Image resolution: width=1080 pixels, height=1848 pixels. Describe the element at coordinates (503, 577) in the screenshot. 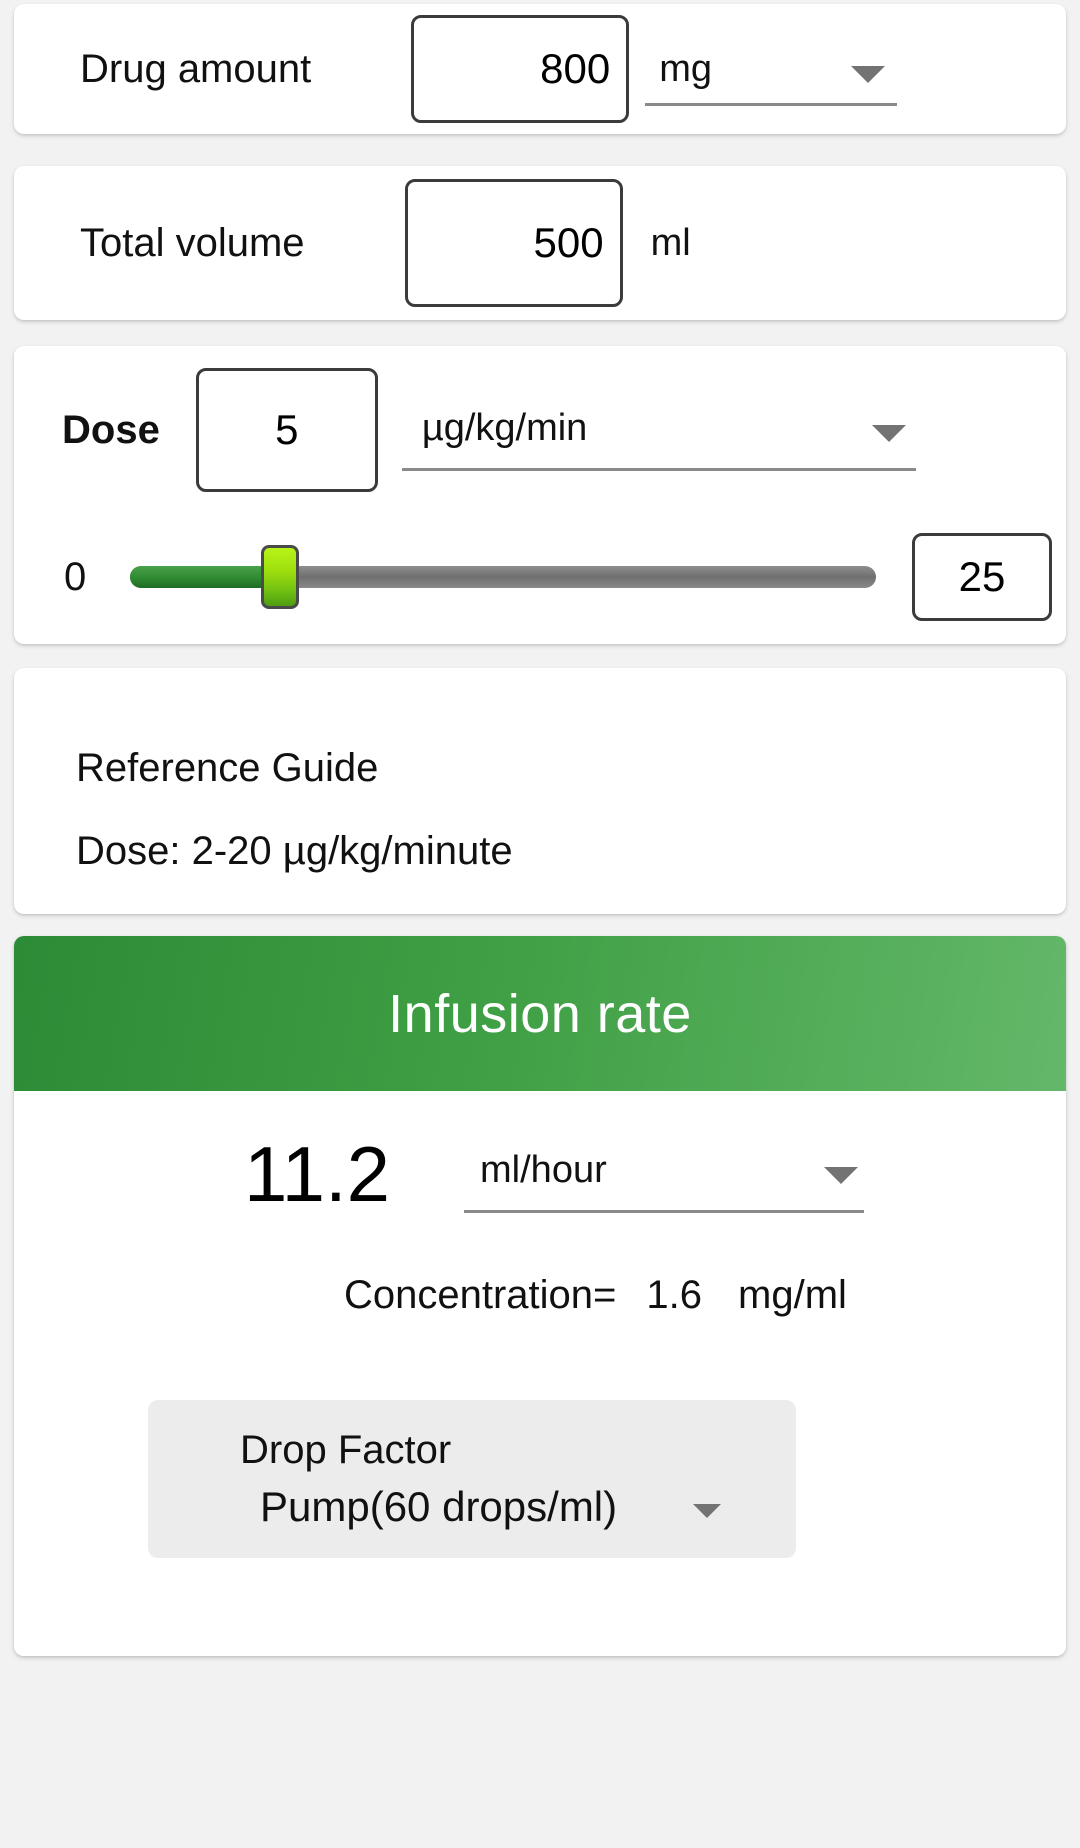

I see `dose-slider` at that location.